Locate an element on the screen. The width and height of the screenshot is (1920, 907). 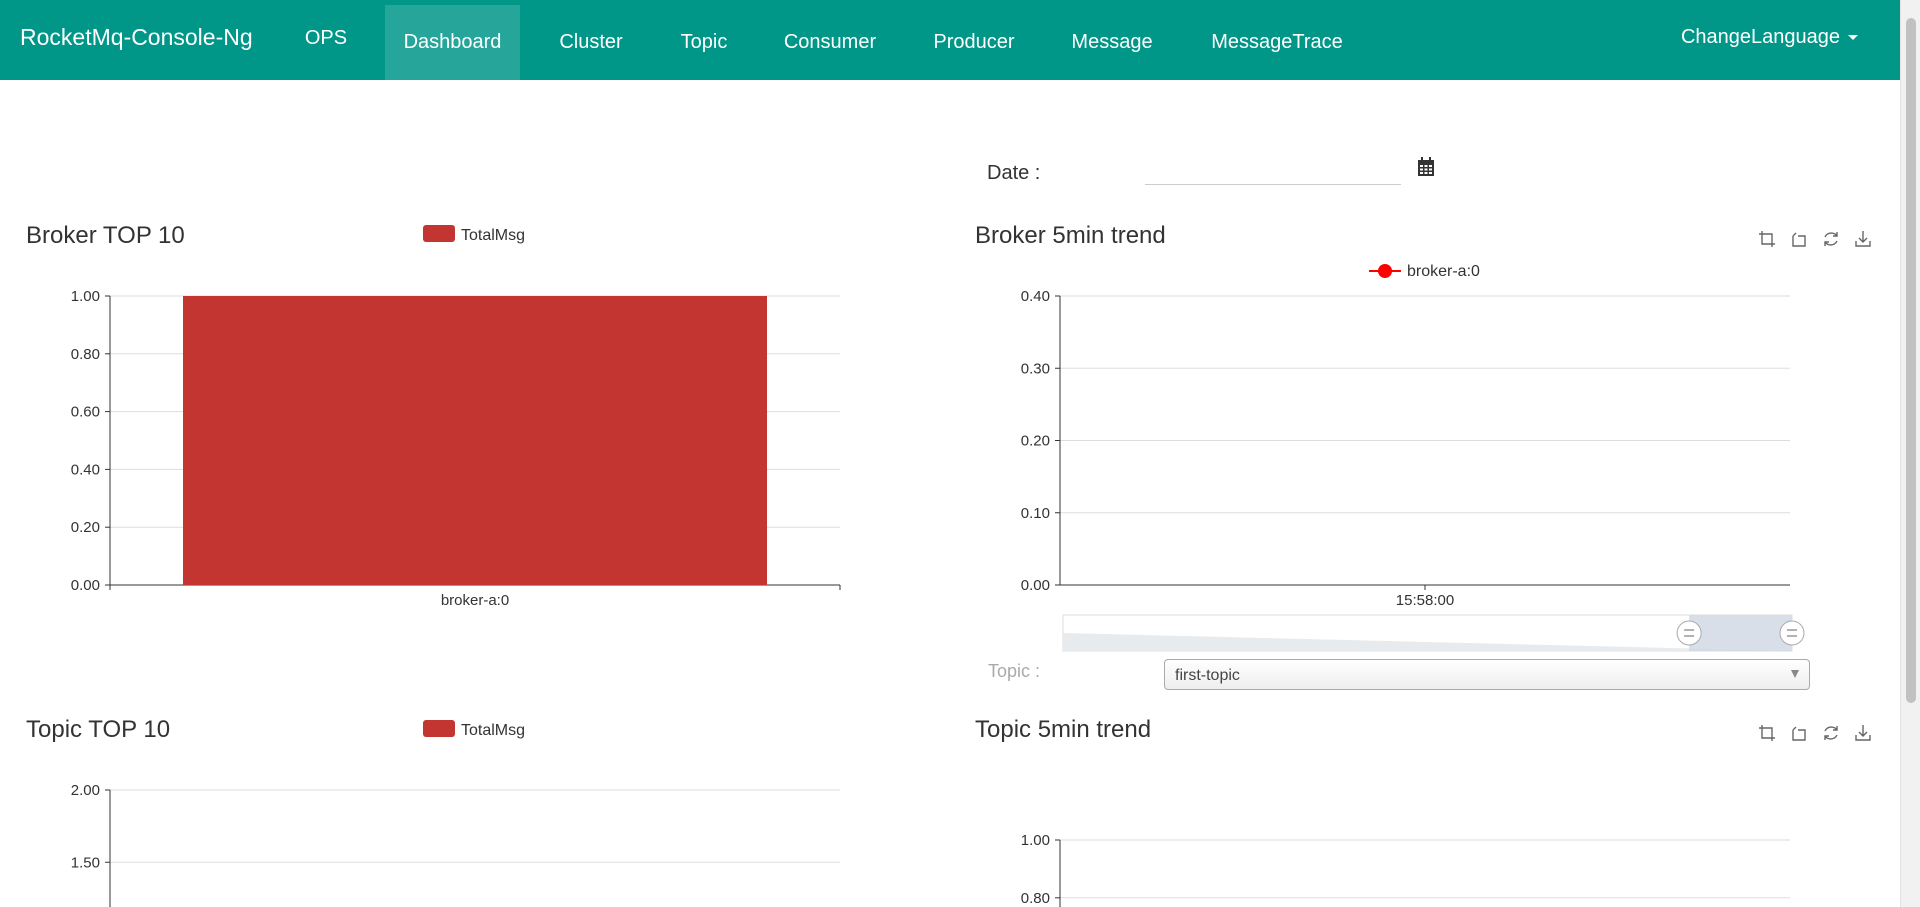
save-image-icon is located at coordinates (1863, 239).